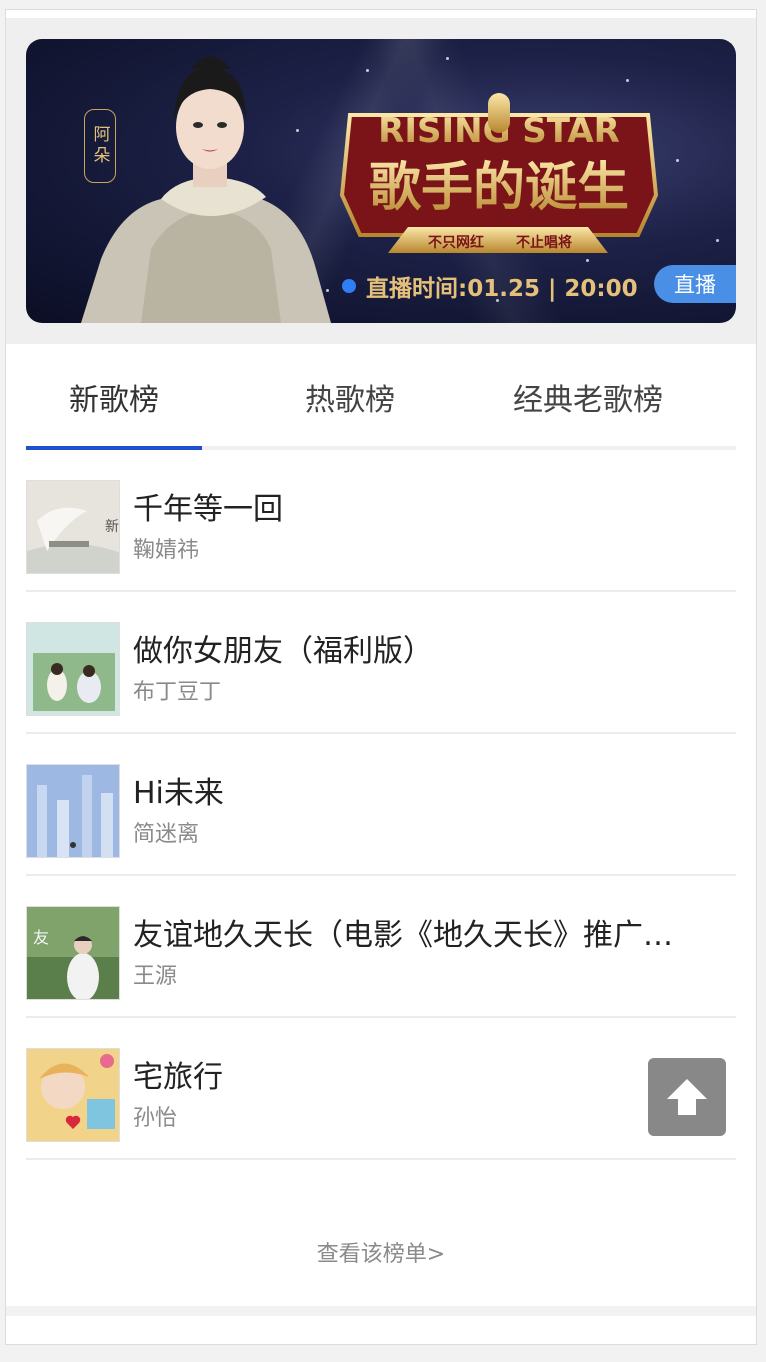 This screenshot has height=1362, width=766. What do you see at coordinates (283, 651) in the screenshot?
I see `song-title: 做你女朋友（福利版）` at bounding box center [283, 651].